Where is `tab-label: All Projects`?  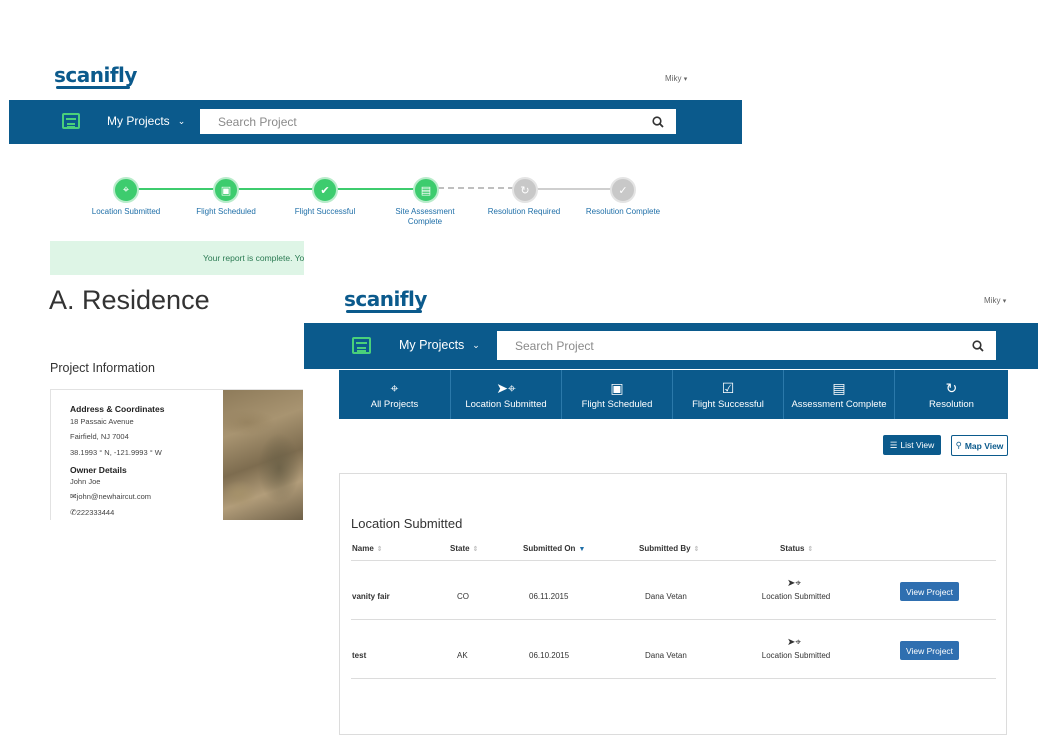 tab-label: All Projects is located at coordinates (394, 404).